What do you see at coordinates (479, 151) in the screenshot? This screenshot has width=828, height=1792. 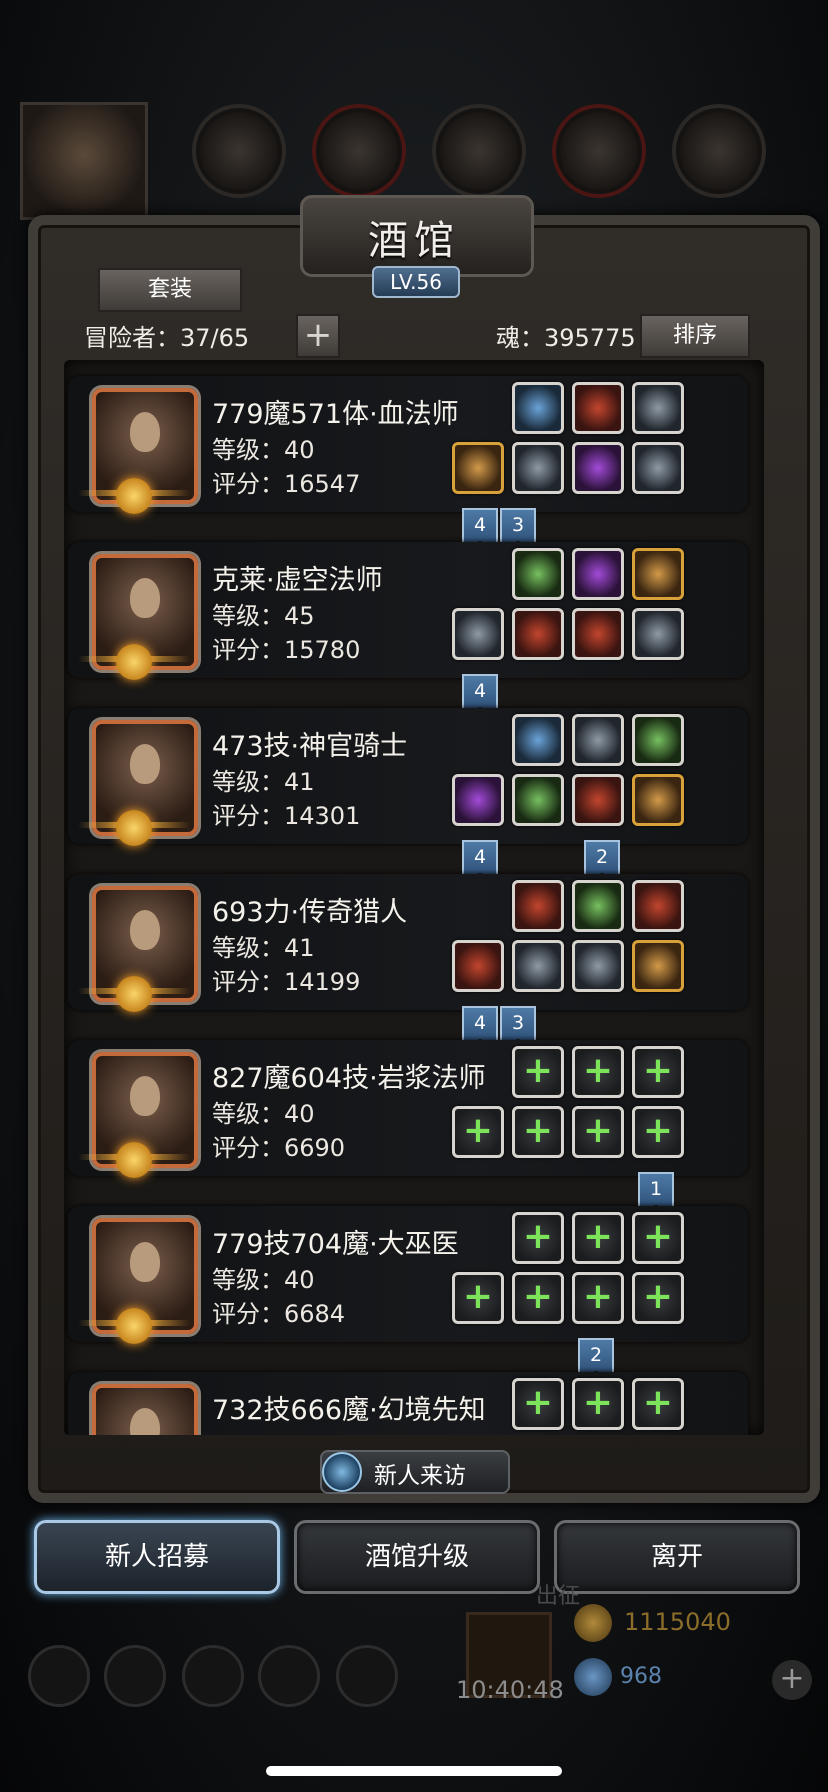 I see `stone-icon` at bounding box center [479, 151].